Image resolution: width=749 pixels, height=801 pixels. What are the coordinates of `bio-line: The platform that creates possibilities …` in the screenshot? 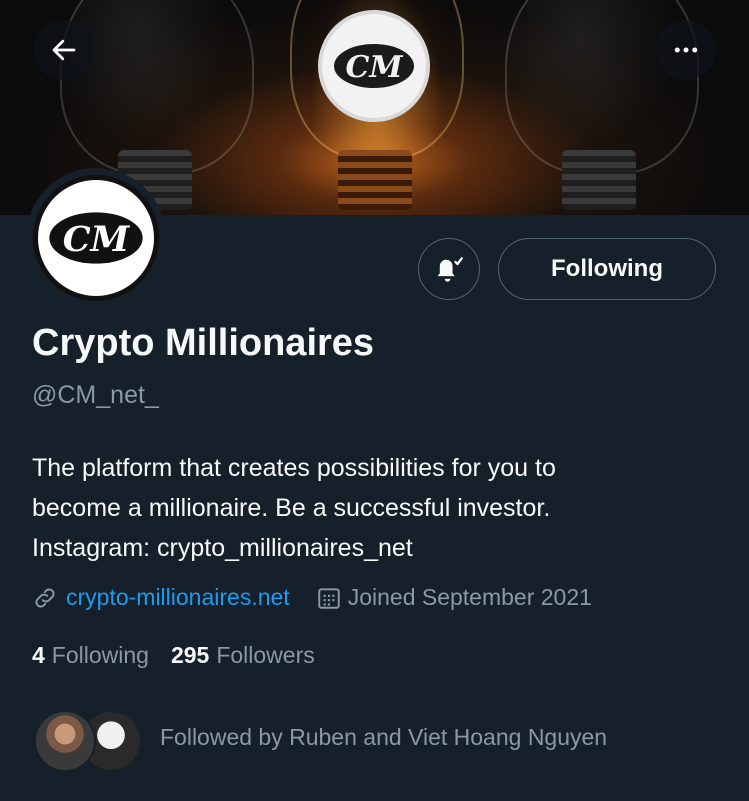 It's located at (294, 468).